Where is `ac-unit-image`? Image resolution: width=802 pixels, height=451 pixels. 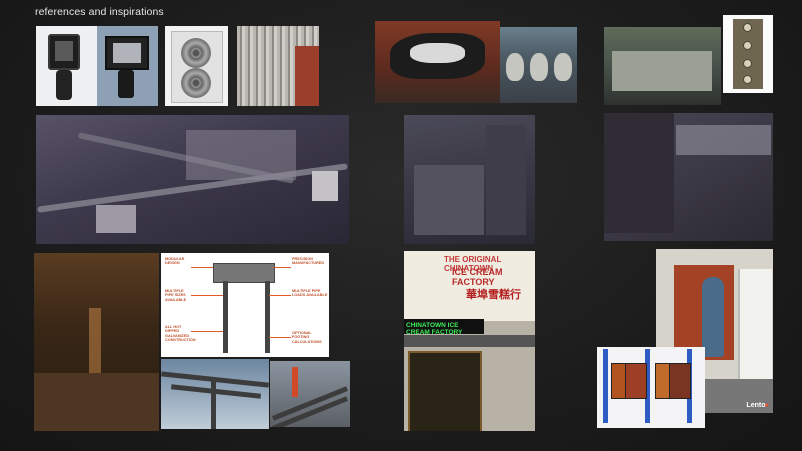
ac-unit-image is located at coordinates (196, 66).